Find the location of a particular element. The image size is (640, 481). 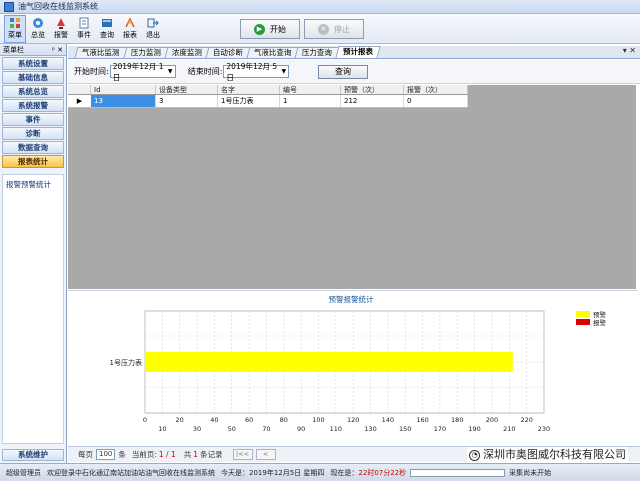

table-cell: 1 is located at coordinates (310, 101).